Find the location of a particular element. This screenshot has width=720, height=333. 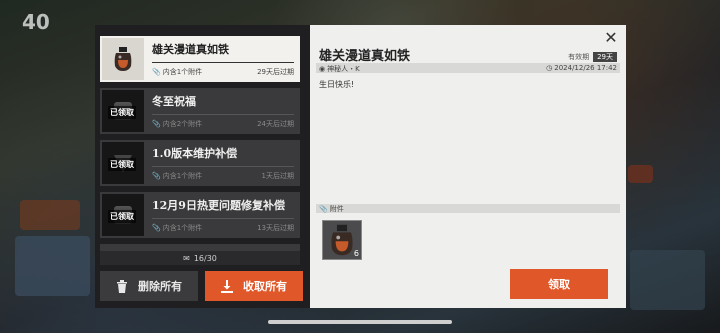

mail-count-text: 16/30 is located at coordinates (205, 258).